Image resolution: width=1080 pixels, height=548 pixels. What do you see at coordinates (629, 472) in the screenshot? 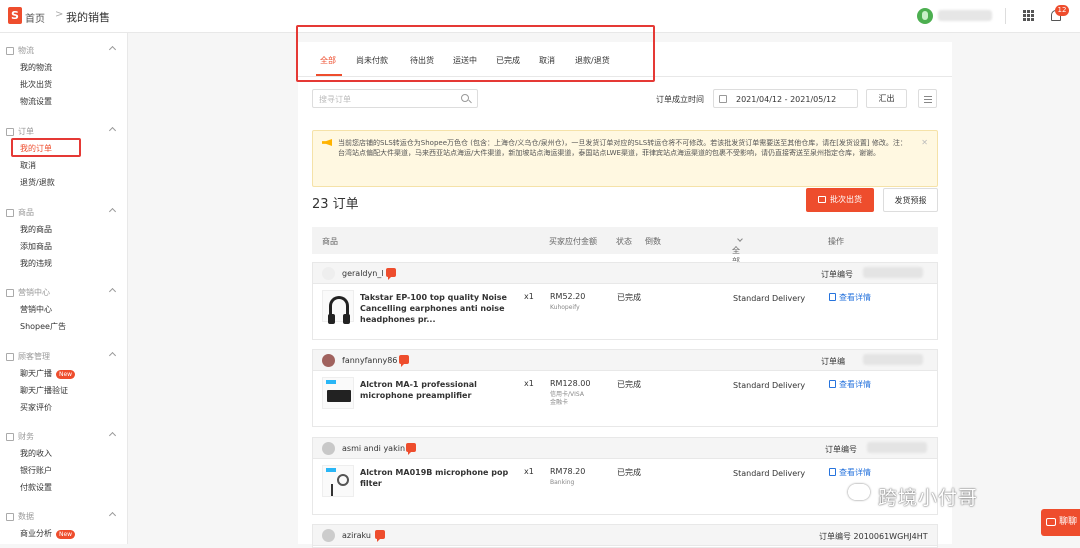
I see `status-badge: 已完成` at bounding box center [629, 472].